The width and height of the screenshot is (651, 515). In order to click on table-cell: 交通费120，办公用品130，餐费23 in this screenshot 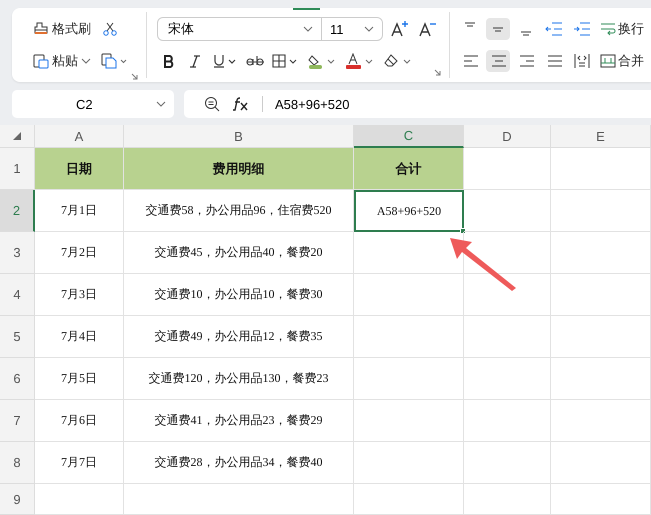, I will do `click(239, 379)`.